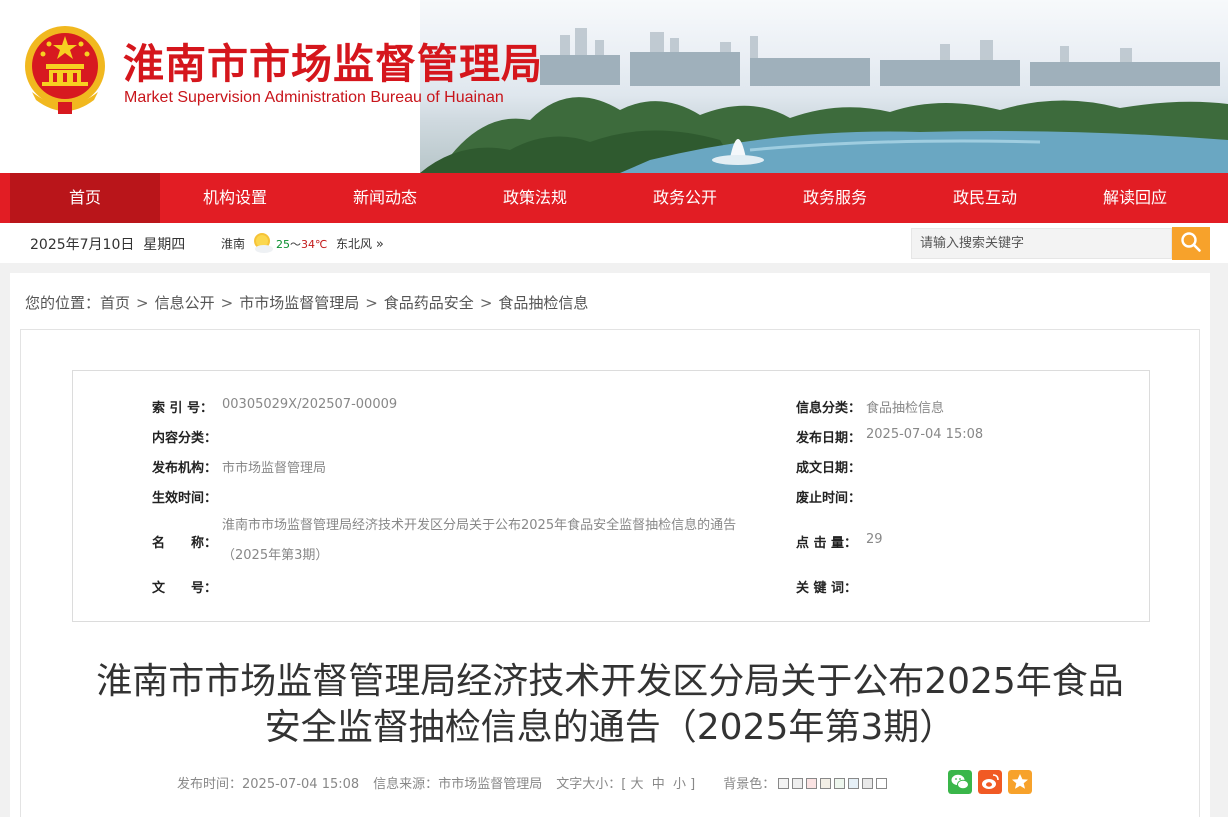  Describe the element at coordinates (829, 498) in the screenshot. I see `expire-date-label: 废止时间：` at that location.